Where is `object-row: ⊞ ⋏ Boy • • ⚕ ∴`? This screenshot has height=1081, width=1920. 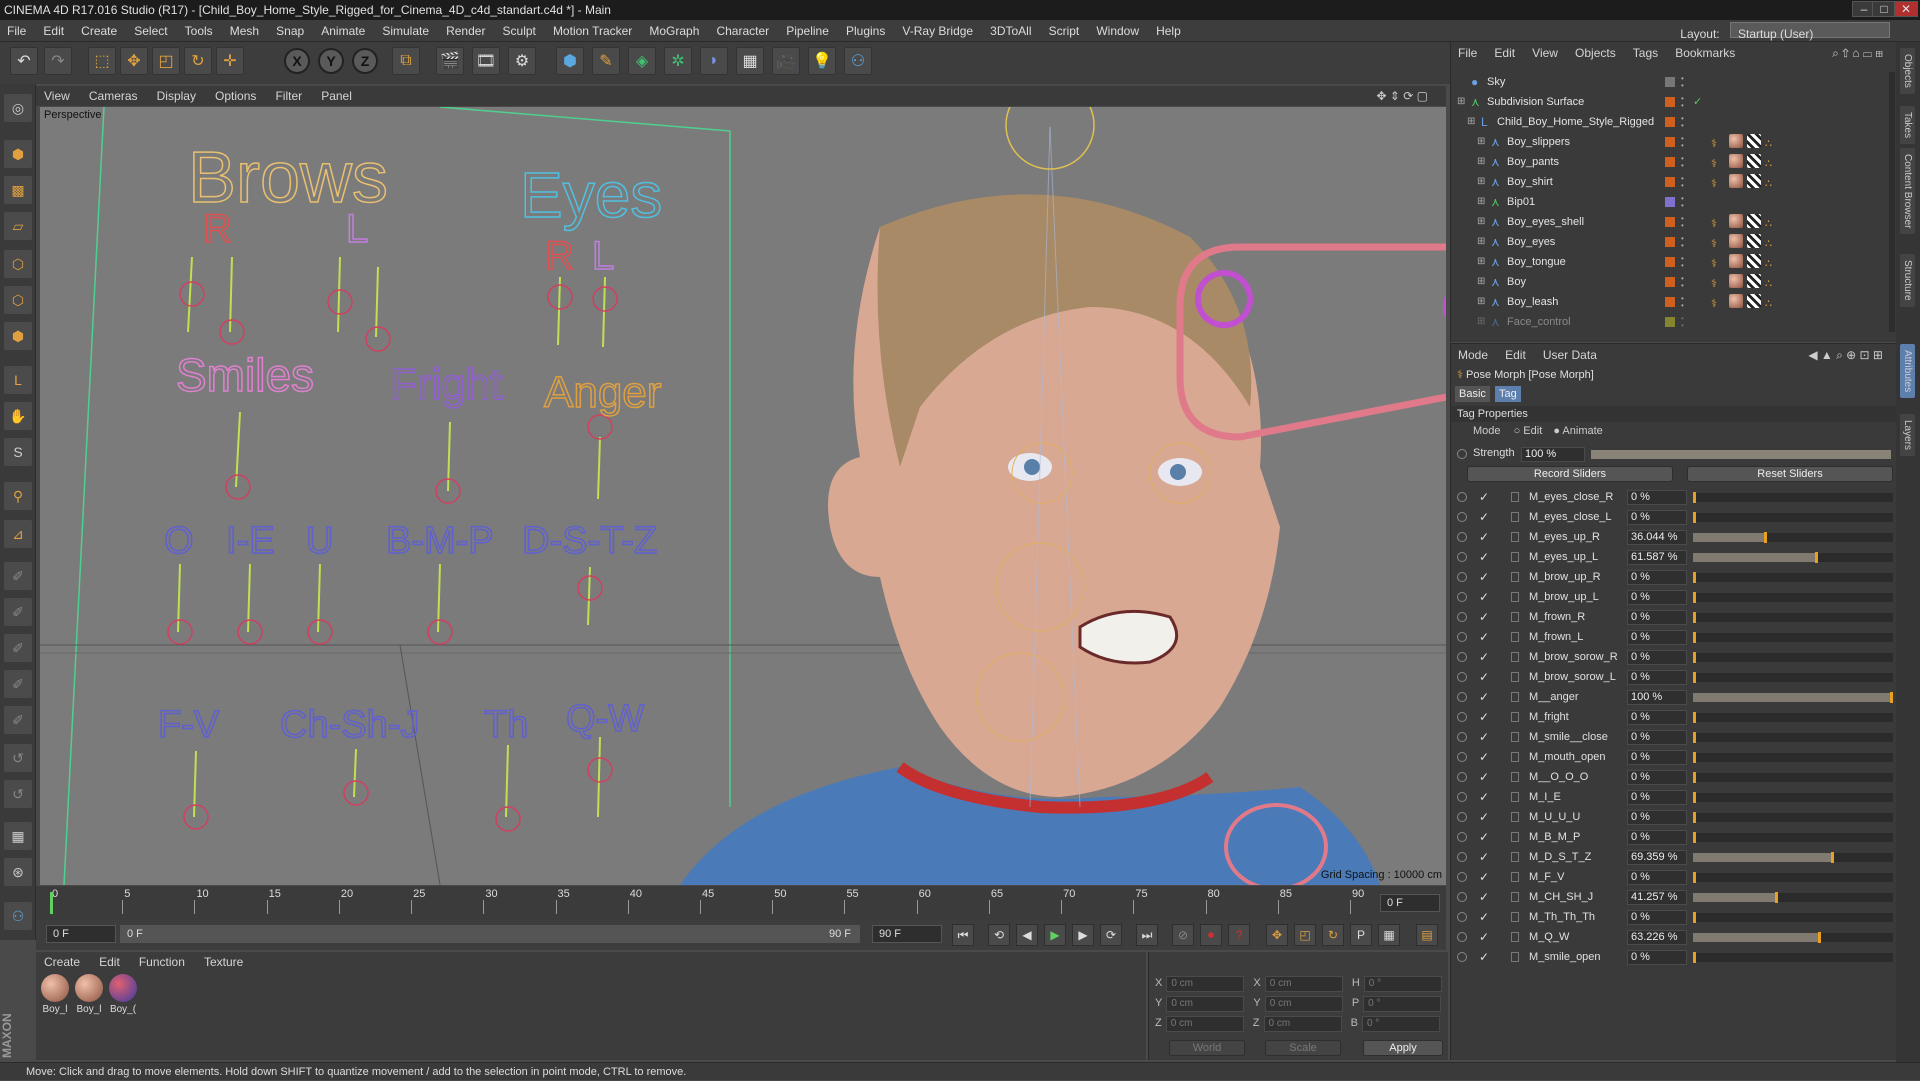 object-row: ⊞ ⋏ Boy • • ⚕ ∴ is located at coordinates (1674, 282).